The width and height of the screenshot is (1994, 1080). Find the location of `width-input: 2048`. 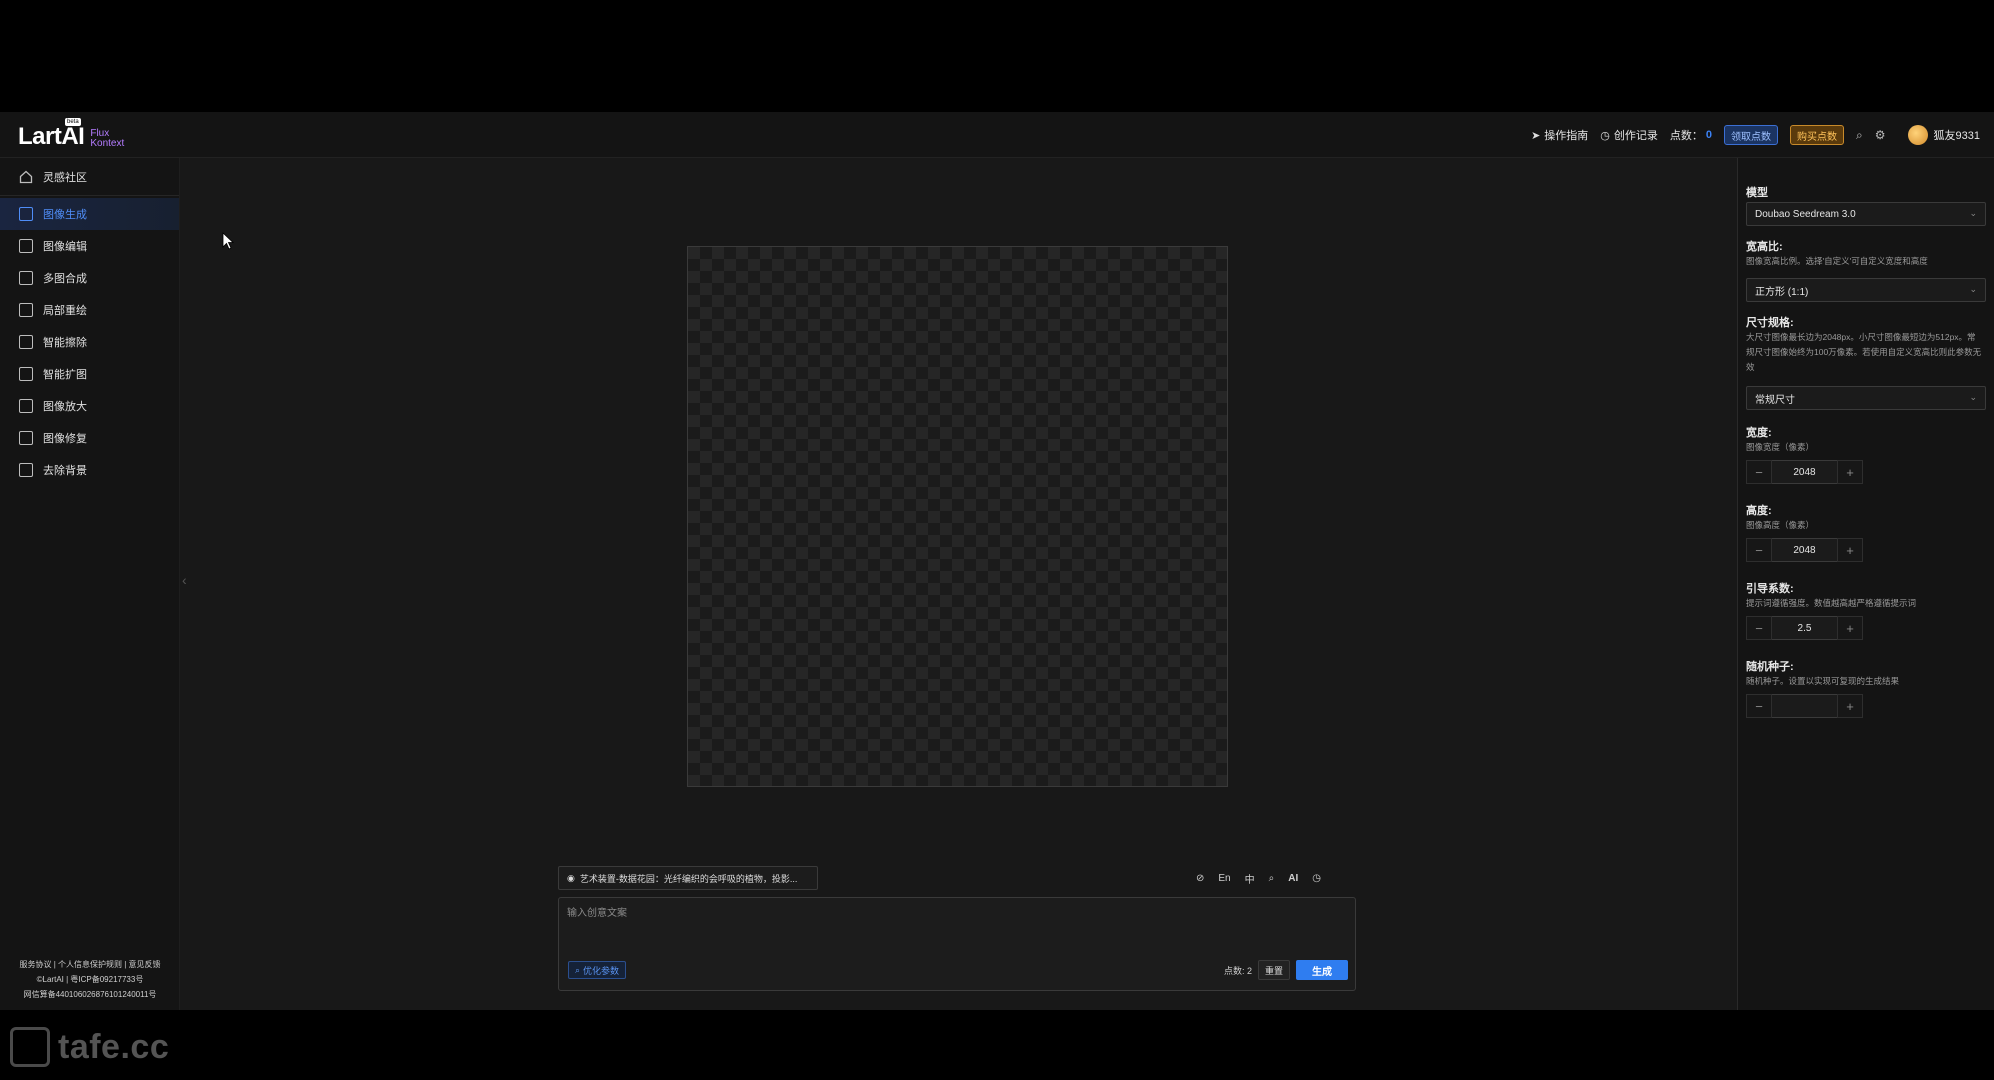

width-input: 2048 is located at coordinates (1804, 472).